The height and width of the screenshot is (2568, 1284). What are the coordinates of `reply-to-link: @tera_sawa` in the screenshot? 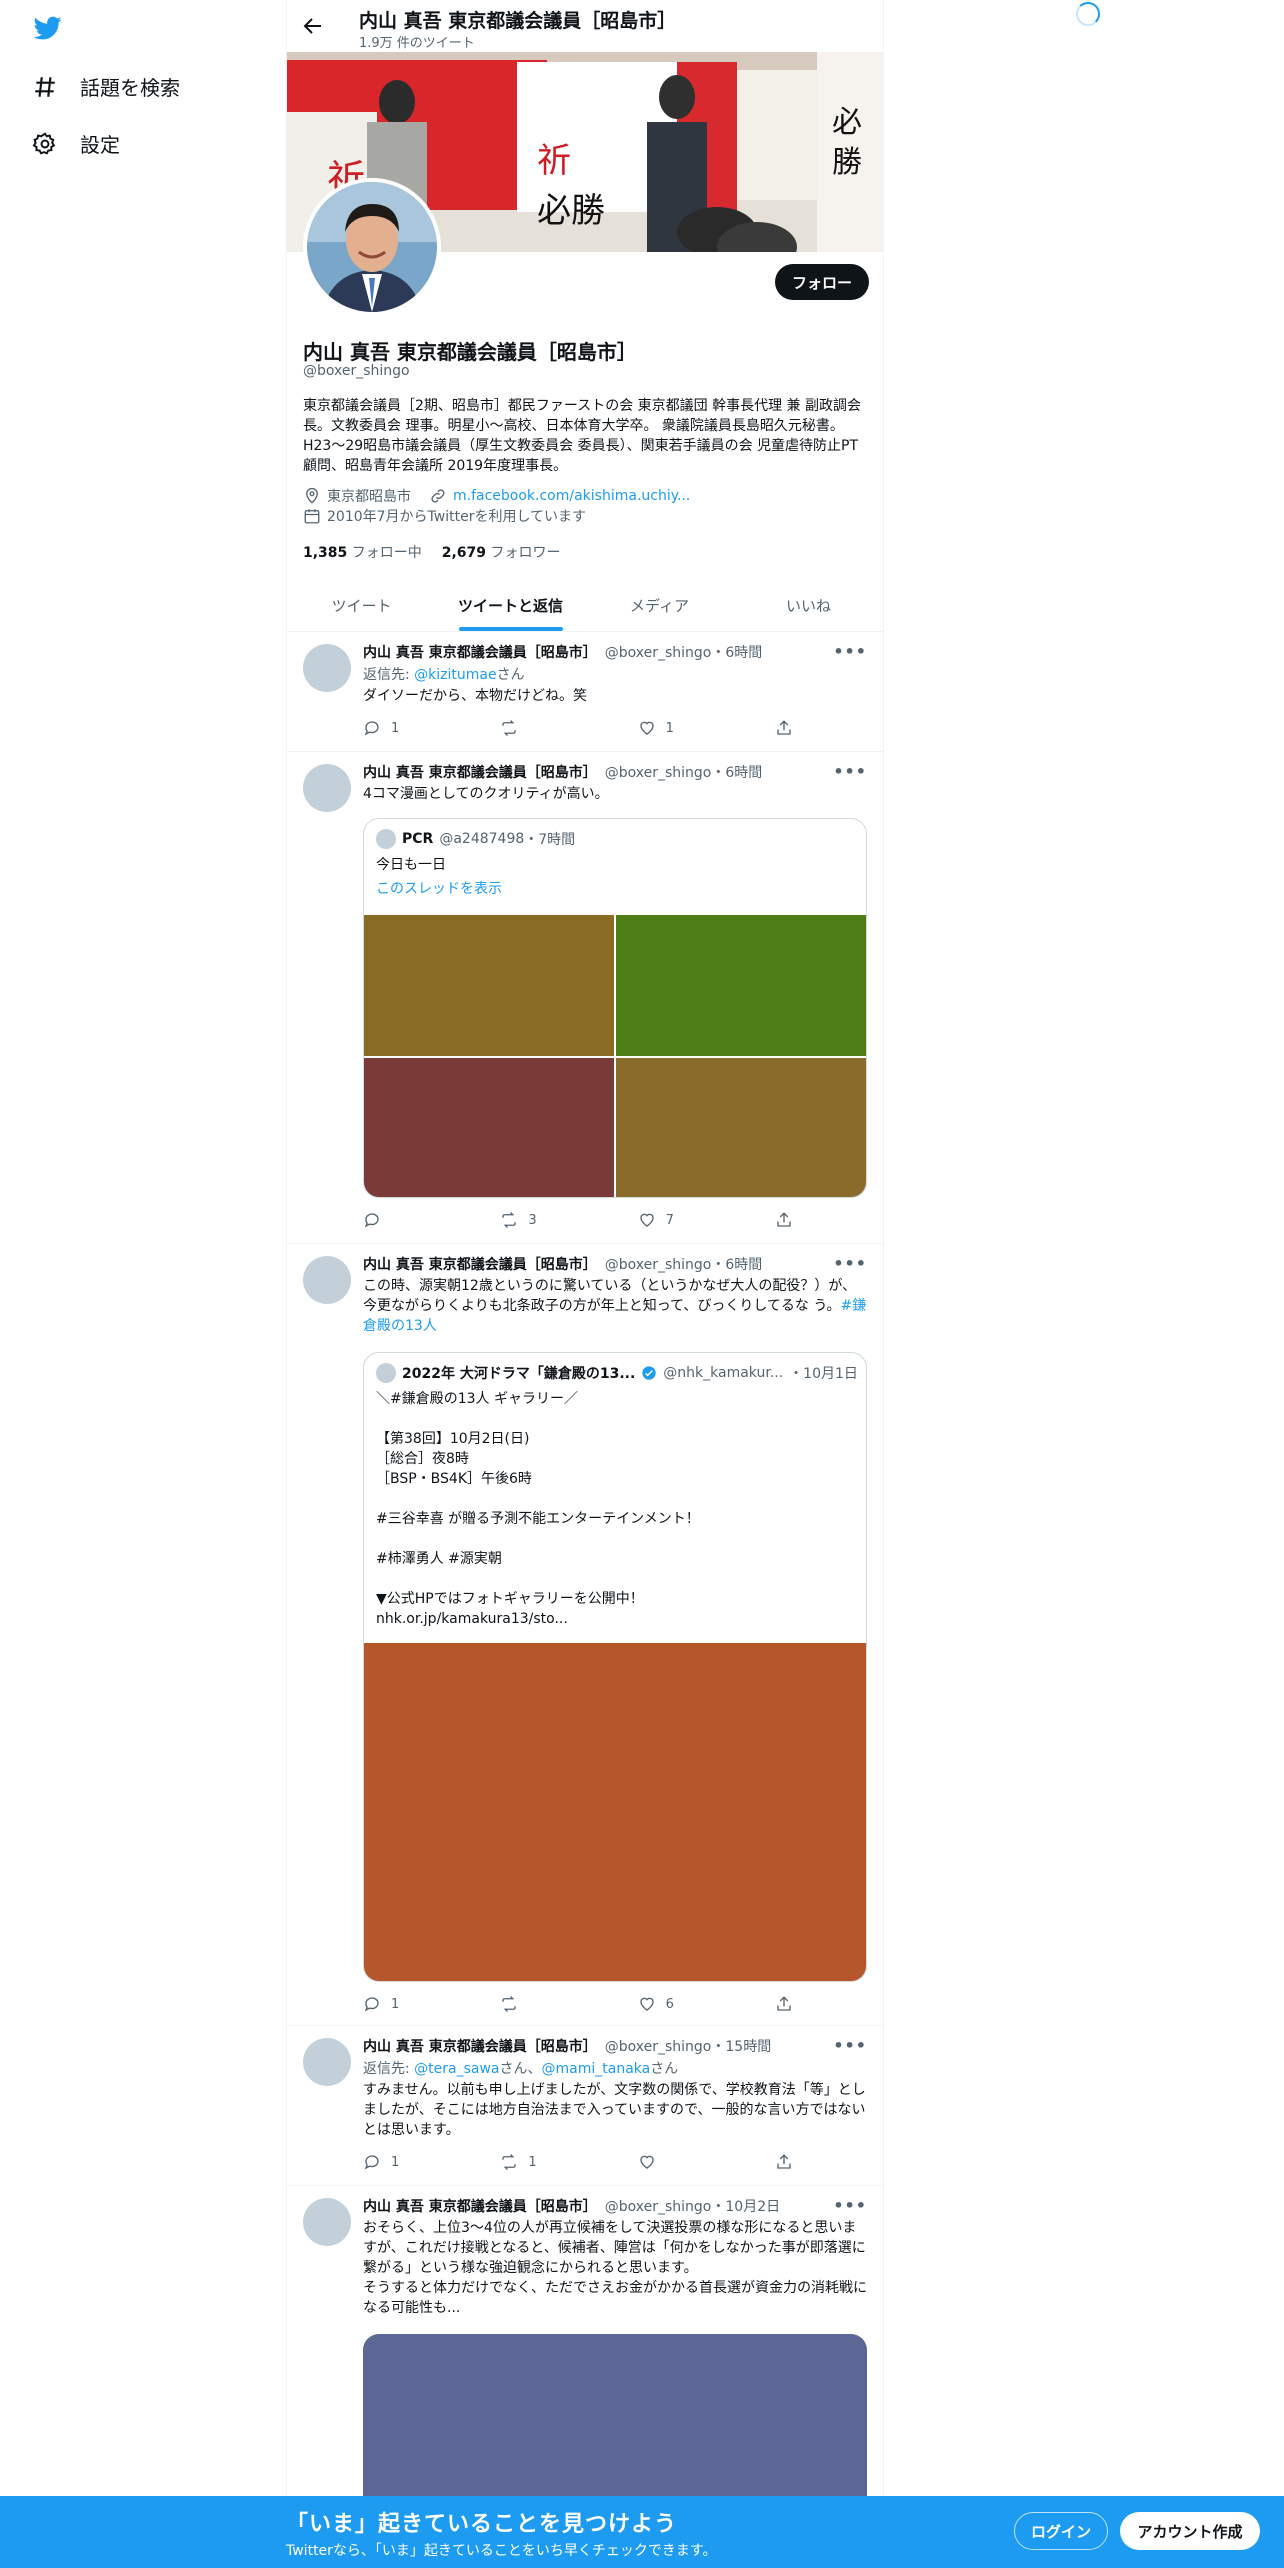 It's located at (456, 2069).